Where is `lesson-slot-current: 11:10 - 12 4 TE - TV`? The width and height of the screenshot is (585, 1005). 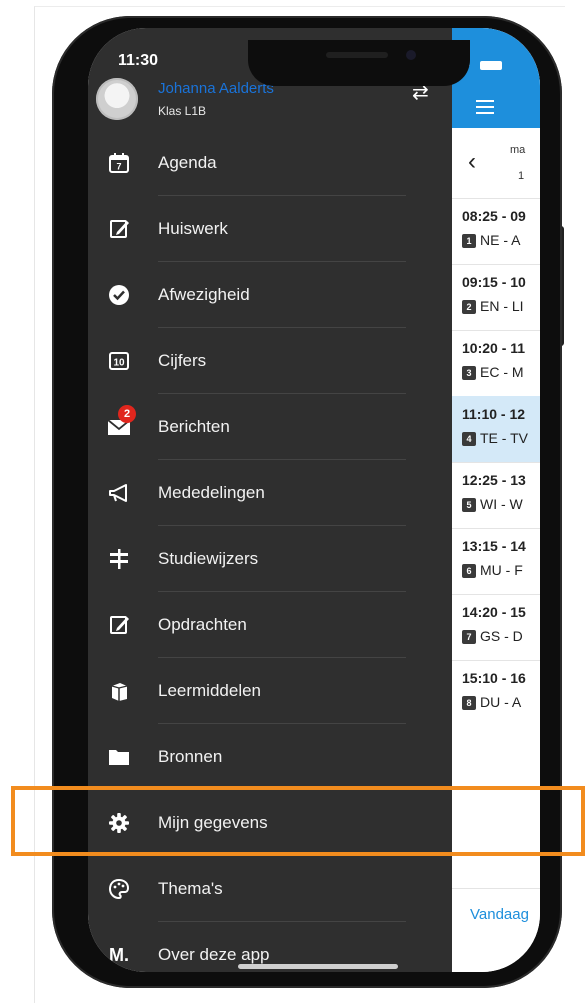 lesson-slot-current: 11:10 - 12 4 TE - TV is located at coordinates (496, 429).